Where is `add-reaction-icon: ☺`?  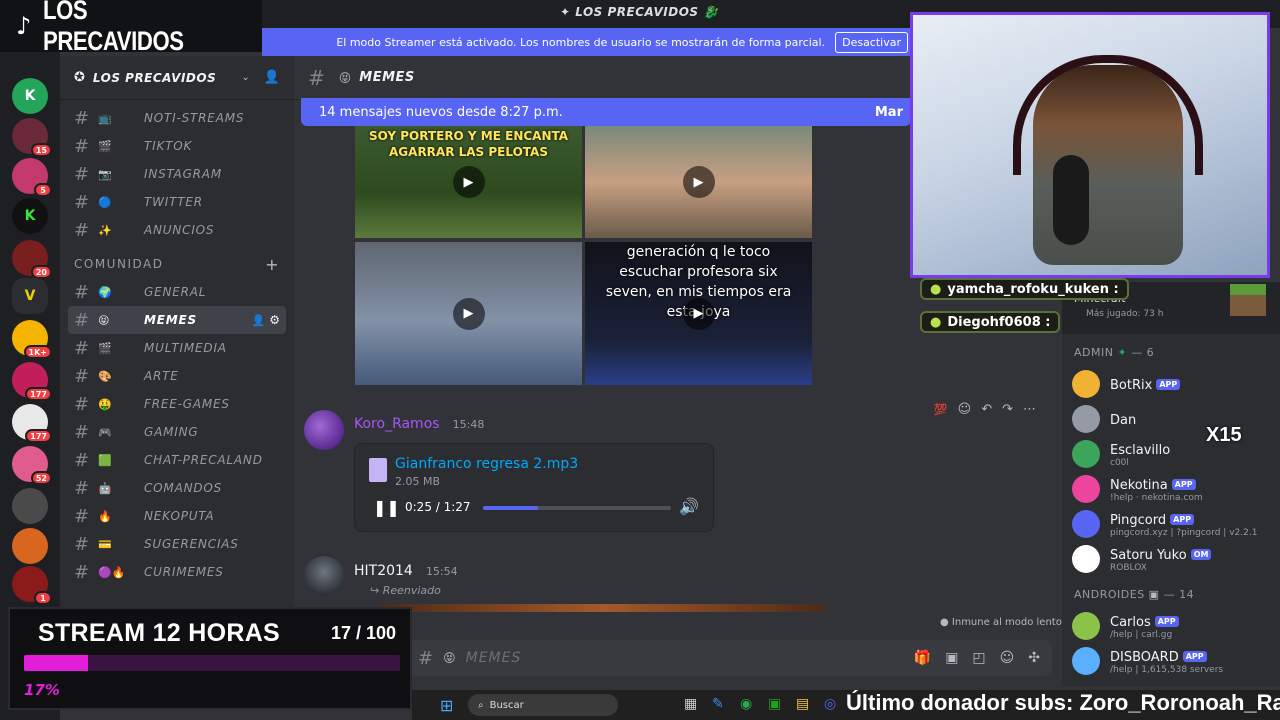
add-reaction-icon: ☺ is located at coordinates (965, 409).